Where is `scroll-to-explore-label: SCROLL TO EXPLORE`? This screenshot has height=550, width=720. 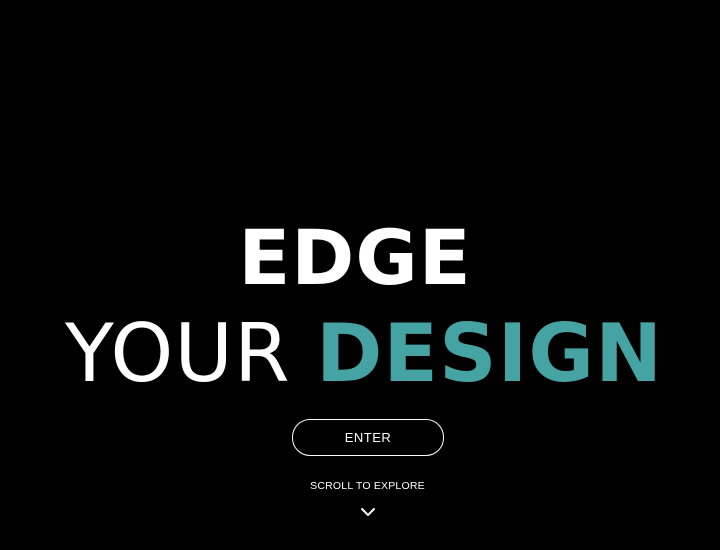 scroll-to-explore-label: SCROLL TO EXPLORE is located at coordinates (367, 486).